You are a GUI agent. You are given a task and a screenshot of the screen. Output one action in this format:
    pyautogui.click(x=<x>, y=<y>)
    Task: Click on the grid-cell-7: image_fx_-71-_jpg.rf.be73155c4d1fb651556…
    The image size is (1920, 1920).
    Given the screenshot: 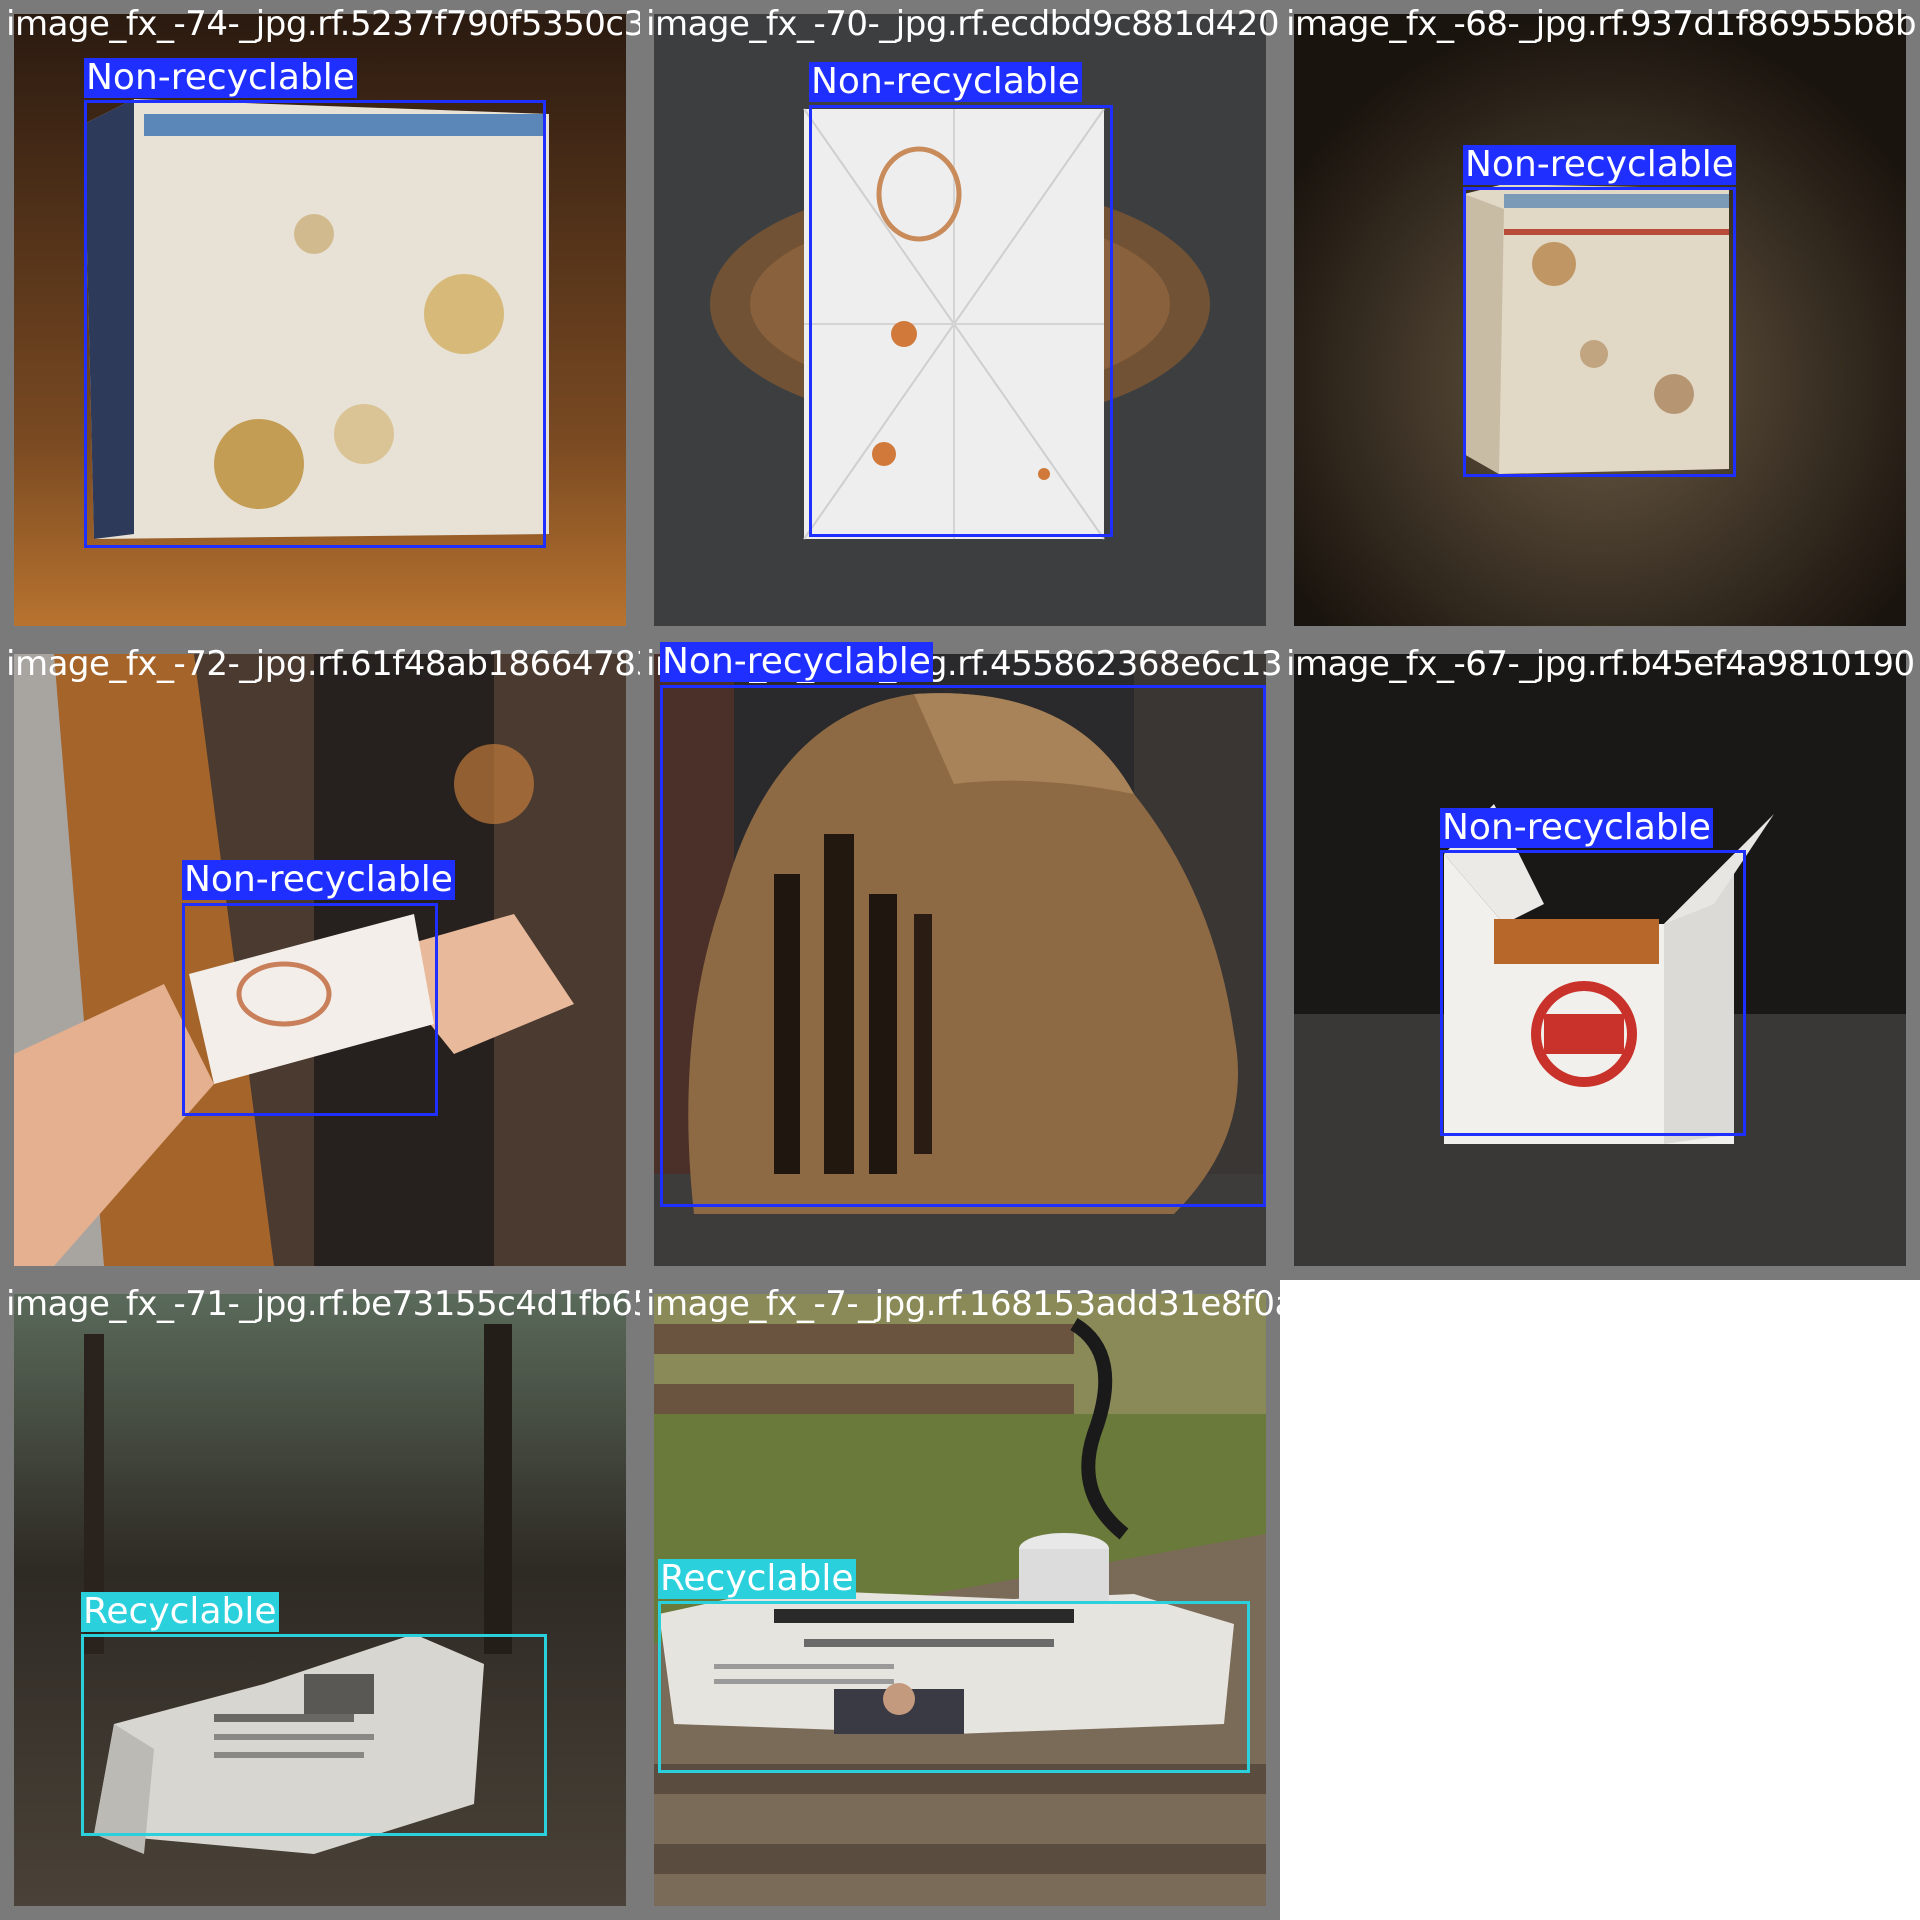 What is the action you would take?
    pyautogui.click(x=320, y=1600)
    